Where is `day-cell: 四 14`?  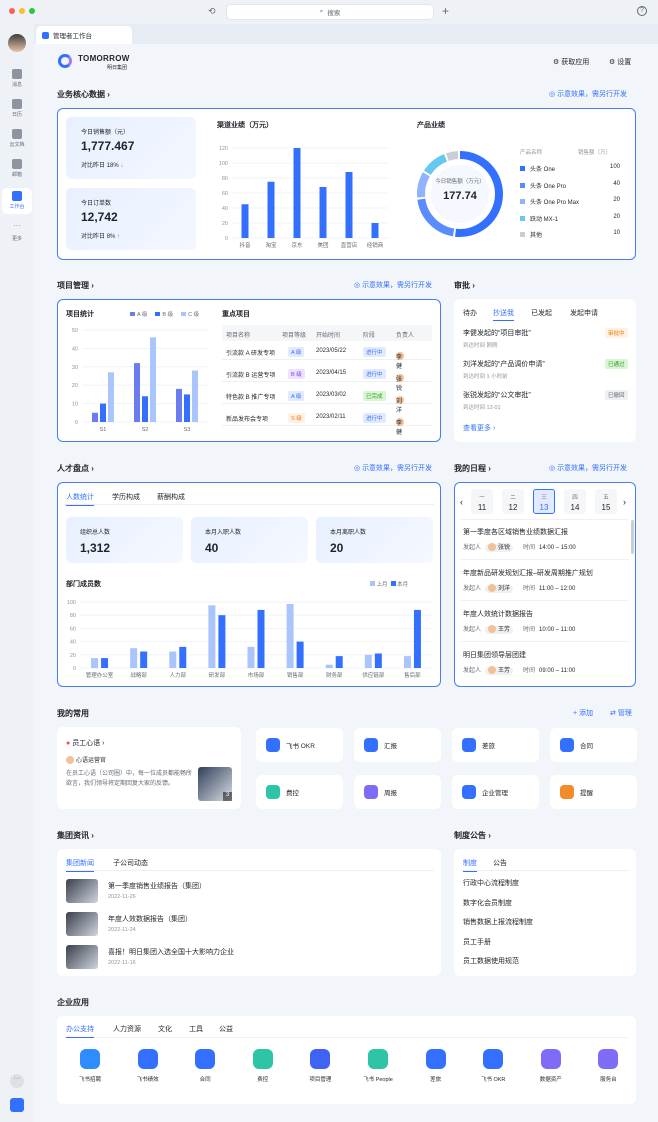 day-cell: 四 14 is located at coordinates (575, 501).